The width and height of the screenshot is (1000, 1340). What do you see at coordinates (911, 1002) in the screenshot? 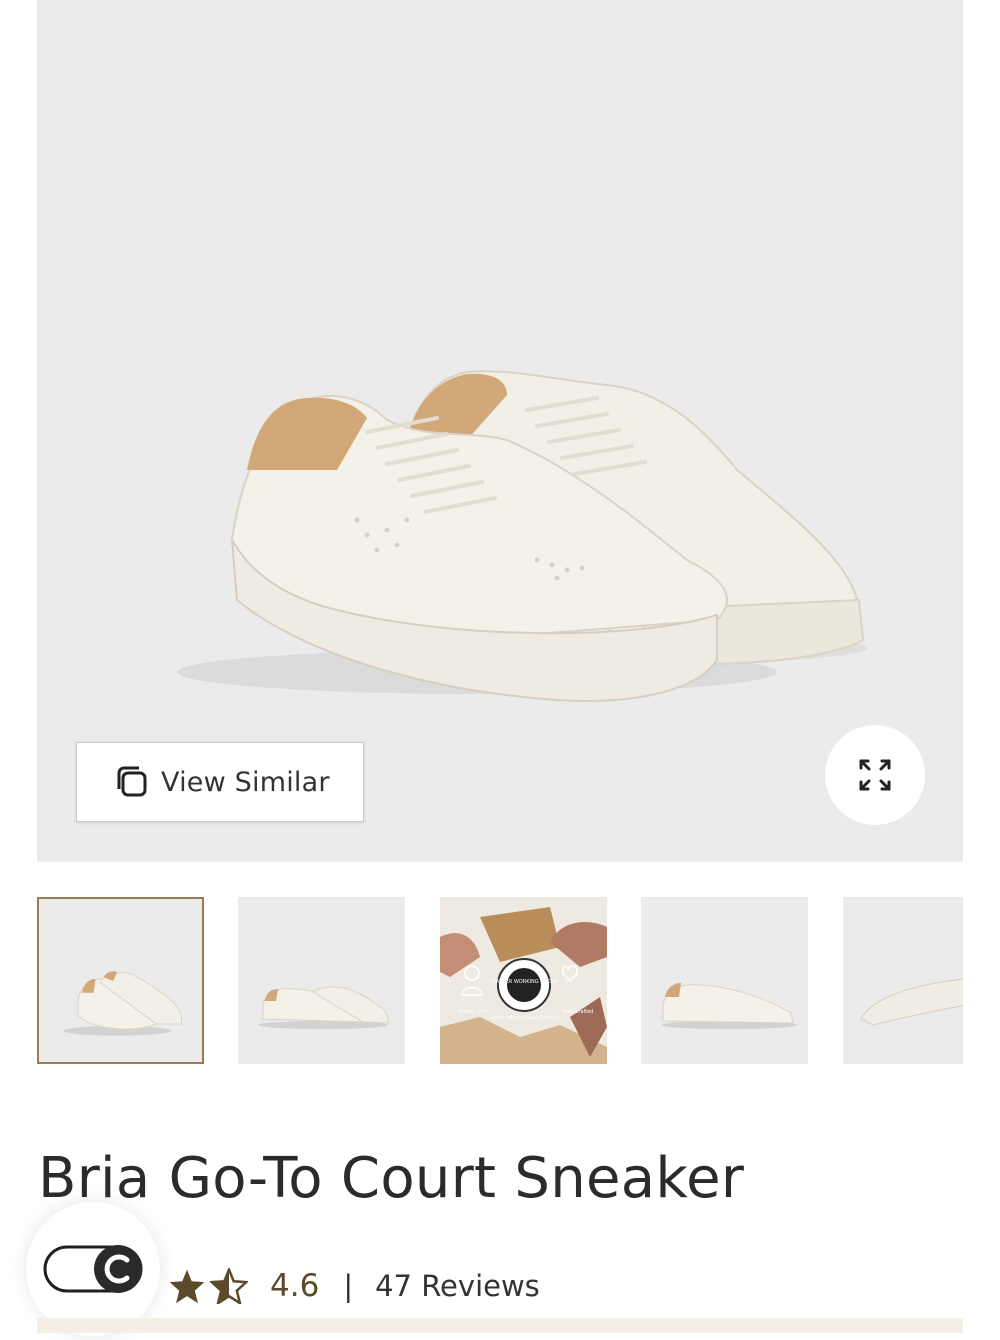
I see `sole-view-thumbnail` at bounding box center [911, 1002].